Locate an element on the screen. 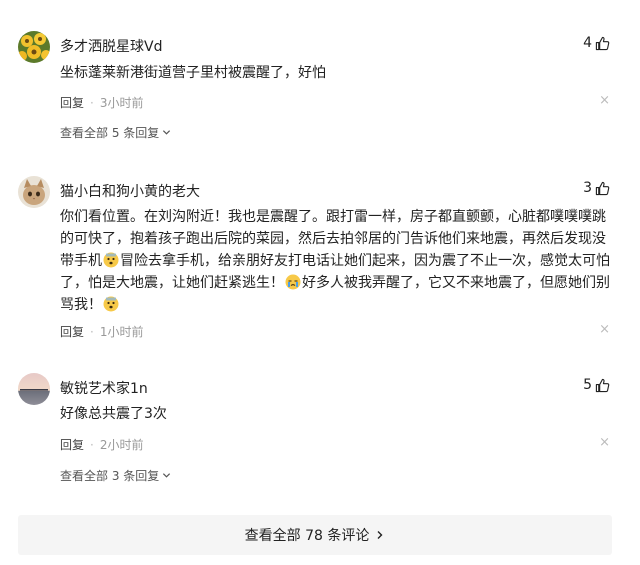 This screenshot has width=640, height=565. text-segment: 了，怕是大地震，让她们赶紧逃生！ is located at coordinates (172, 283).